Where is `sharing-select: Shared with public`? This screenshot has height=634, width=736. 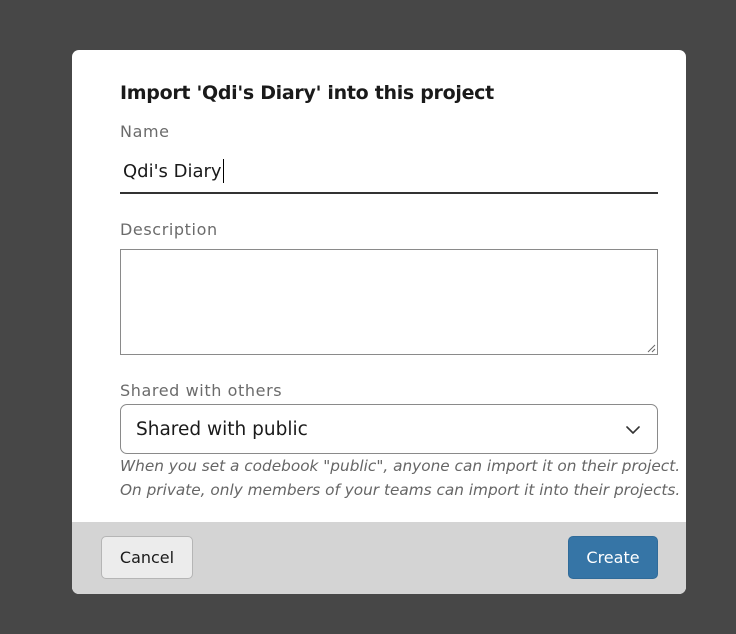 sharing-select: Shared with public is located at coordinates (389, 429).